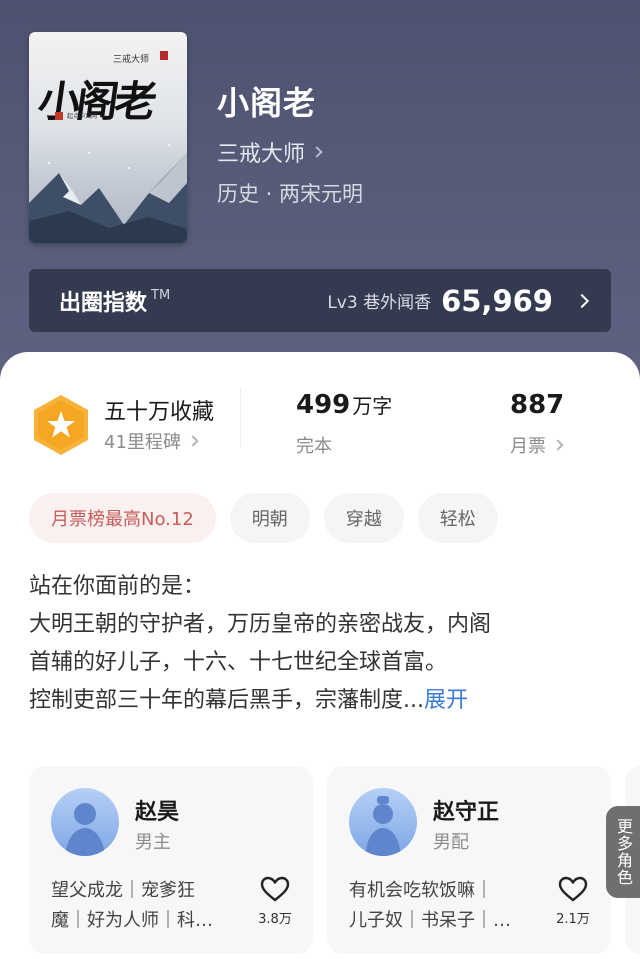 Image resolution: width=640 pixels, height=959 pixels. I want to click on role-card: 赵昊 男主 望父成龙｜宠爹狂 魔｜好为人师｜科… 3.8万, so click(171, 860).